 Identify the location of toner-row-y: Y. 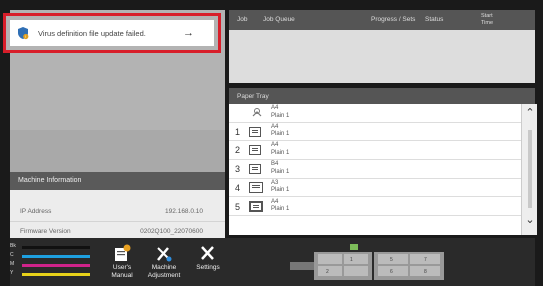
(50, 274).